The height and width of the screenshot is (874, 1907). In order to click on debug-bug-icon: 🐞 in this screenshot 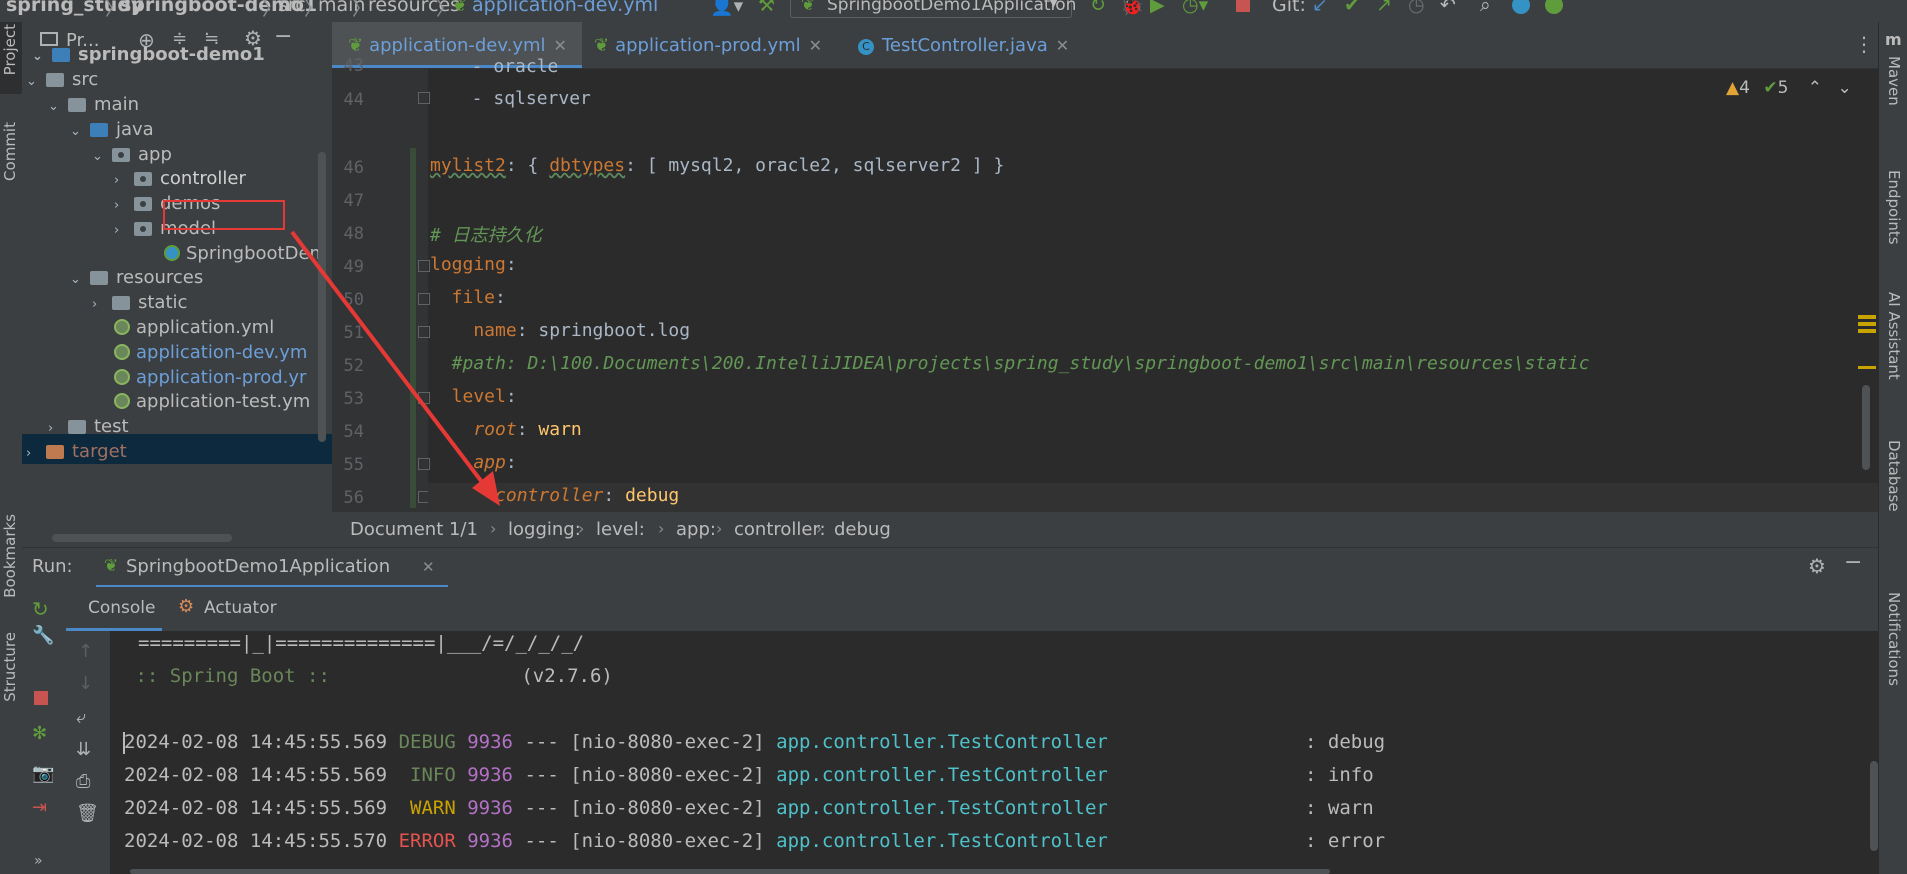, I will do `click(1132, 8)`.